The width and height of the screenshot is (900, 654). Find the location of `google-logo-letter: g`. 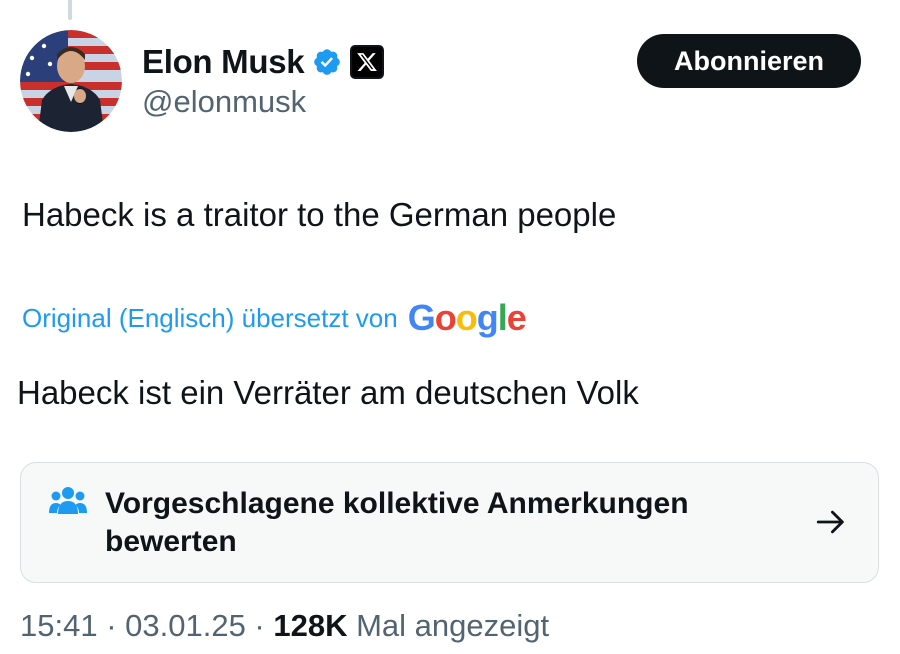

google-logo-letter: g is located at coordinates (487, 317).